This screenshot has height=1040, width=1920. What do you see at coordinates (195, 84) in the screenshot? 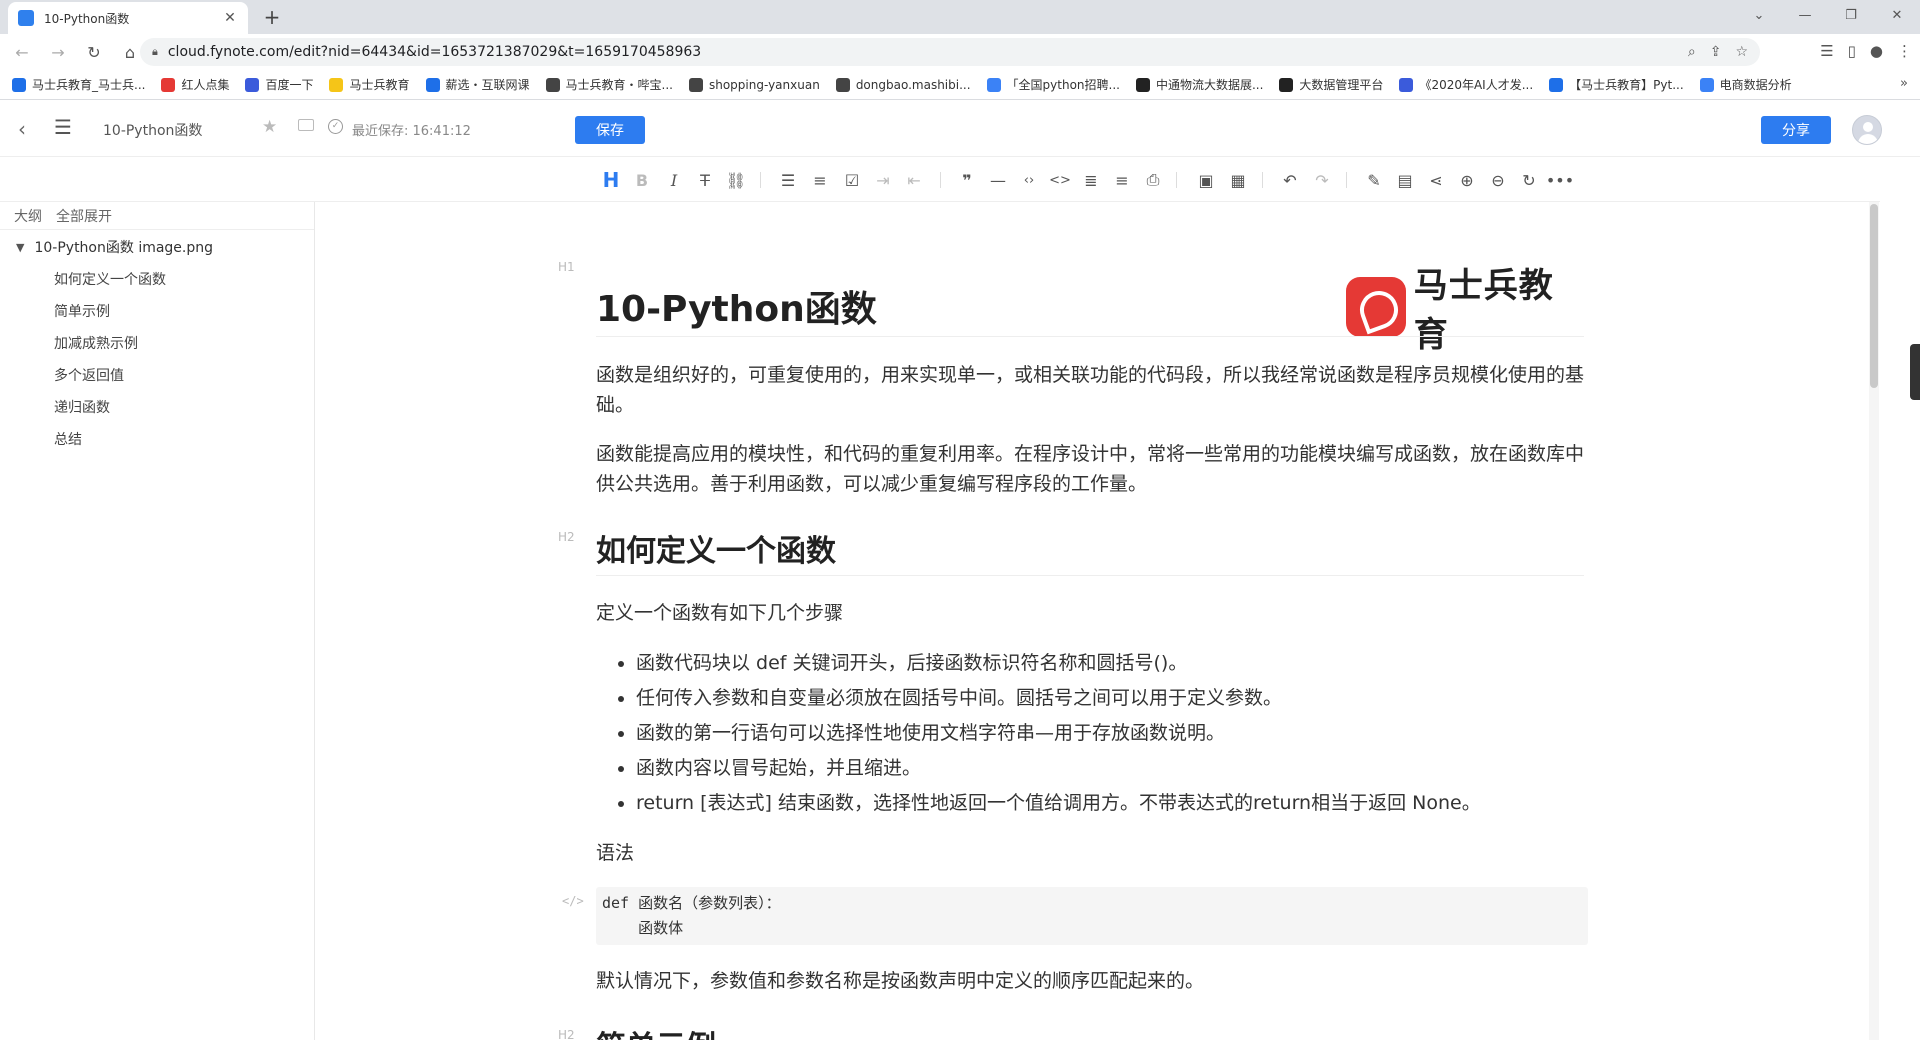
I see `bookmark-item: 红人点集` at bounding box center [195, 84].